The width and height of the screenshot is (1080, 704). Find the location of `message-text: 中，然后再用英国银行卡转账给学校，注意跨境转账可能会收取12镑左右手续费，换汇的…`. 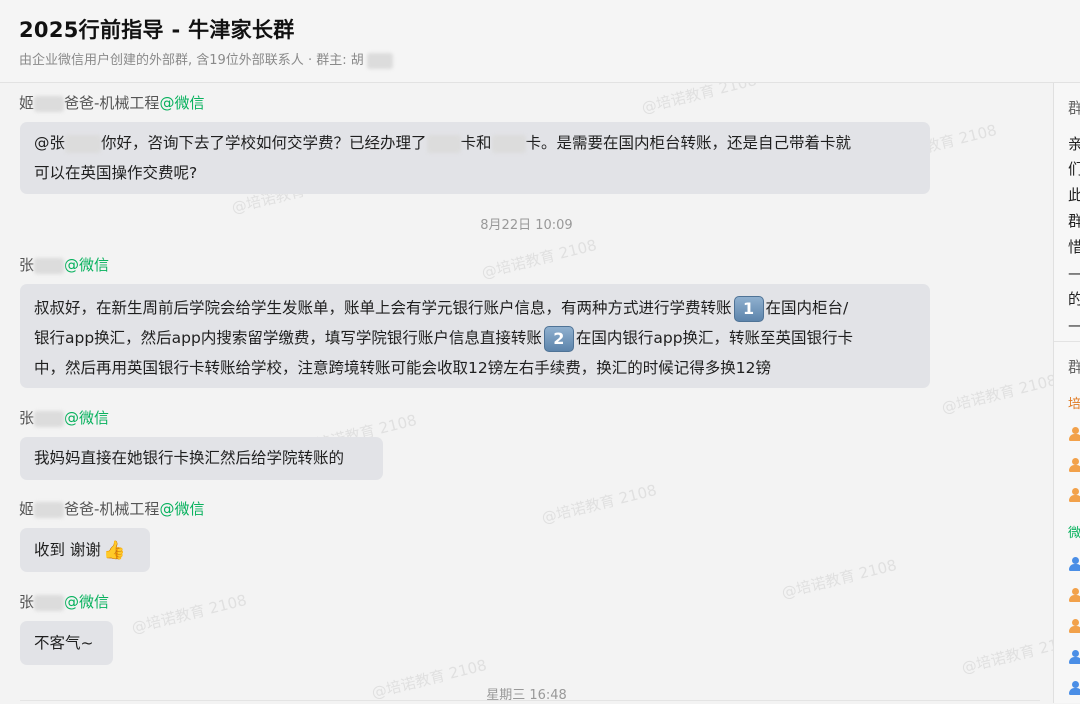

message-text: 中，然后再用英国银行卡转账给学校，注意跨境转账可能会收取12镑左右手续费，换汇的… is located at coordinates (402, 368).